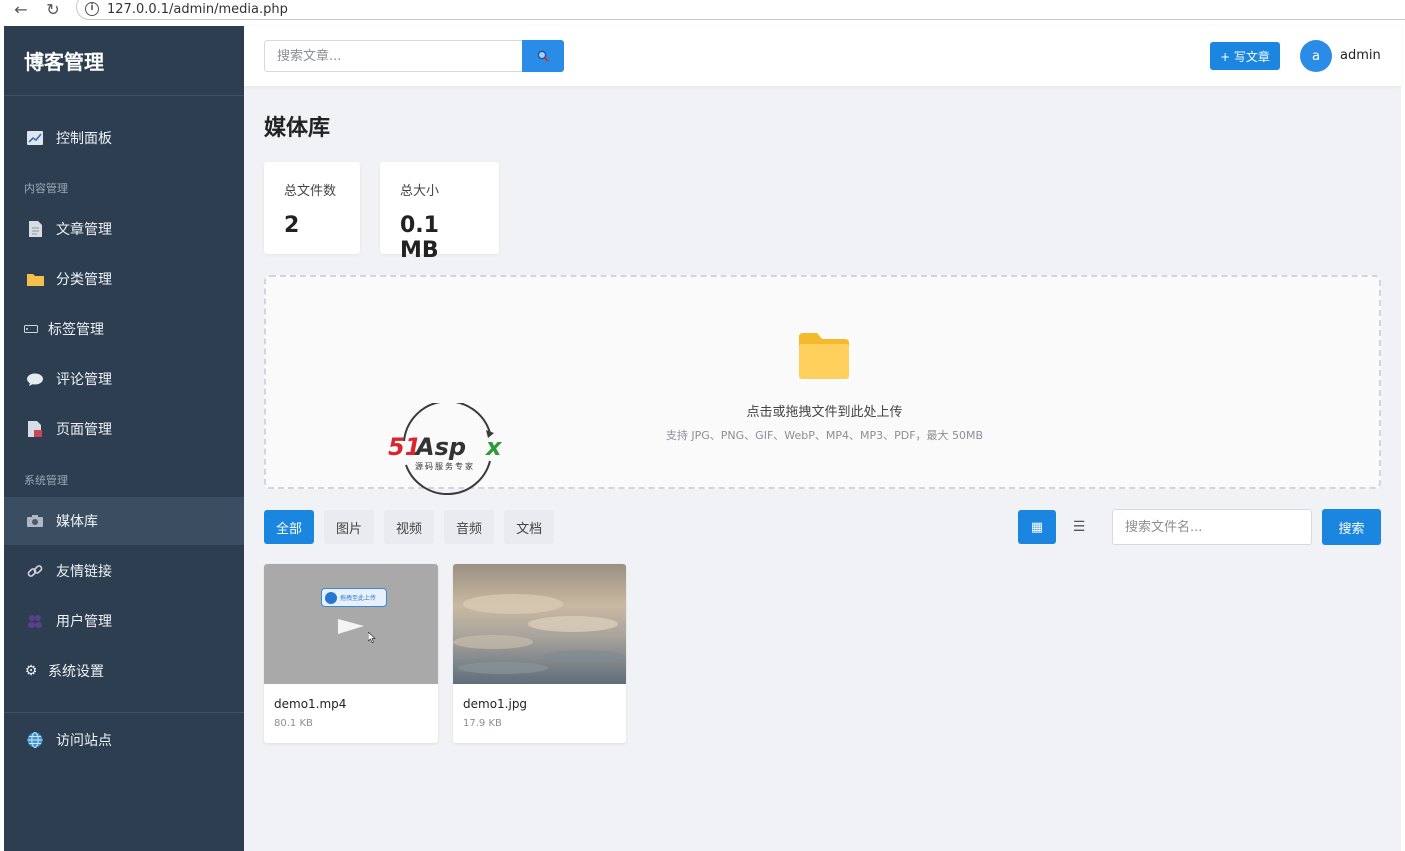 The width and height of the screenshot is (1405, 851). What do you see at coordinates (35, 229) in the screenshot?
I see `document-icon` at bounding box center [35, 229].